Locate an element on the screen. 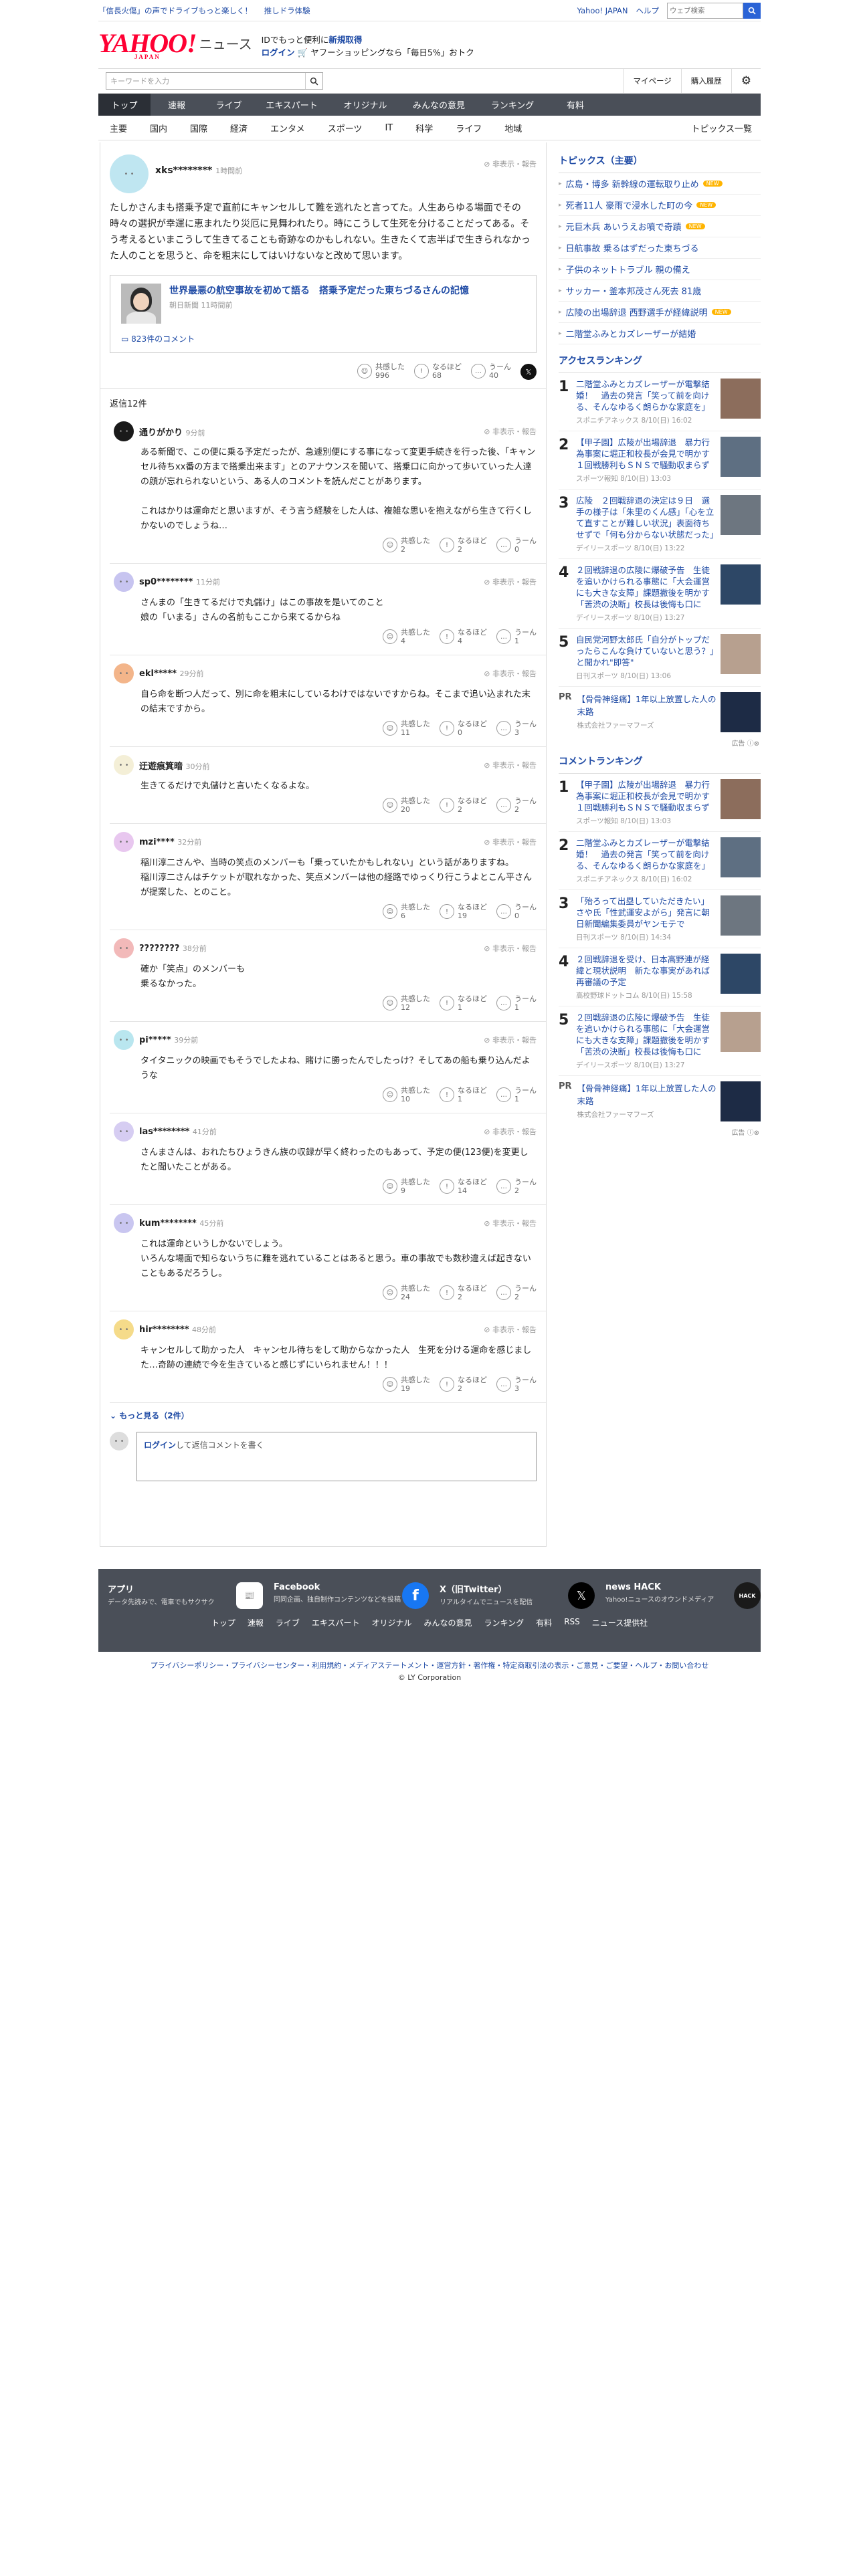  empathy-button: ☺ 共感した 19 is located at coordinates (406, 1384).